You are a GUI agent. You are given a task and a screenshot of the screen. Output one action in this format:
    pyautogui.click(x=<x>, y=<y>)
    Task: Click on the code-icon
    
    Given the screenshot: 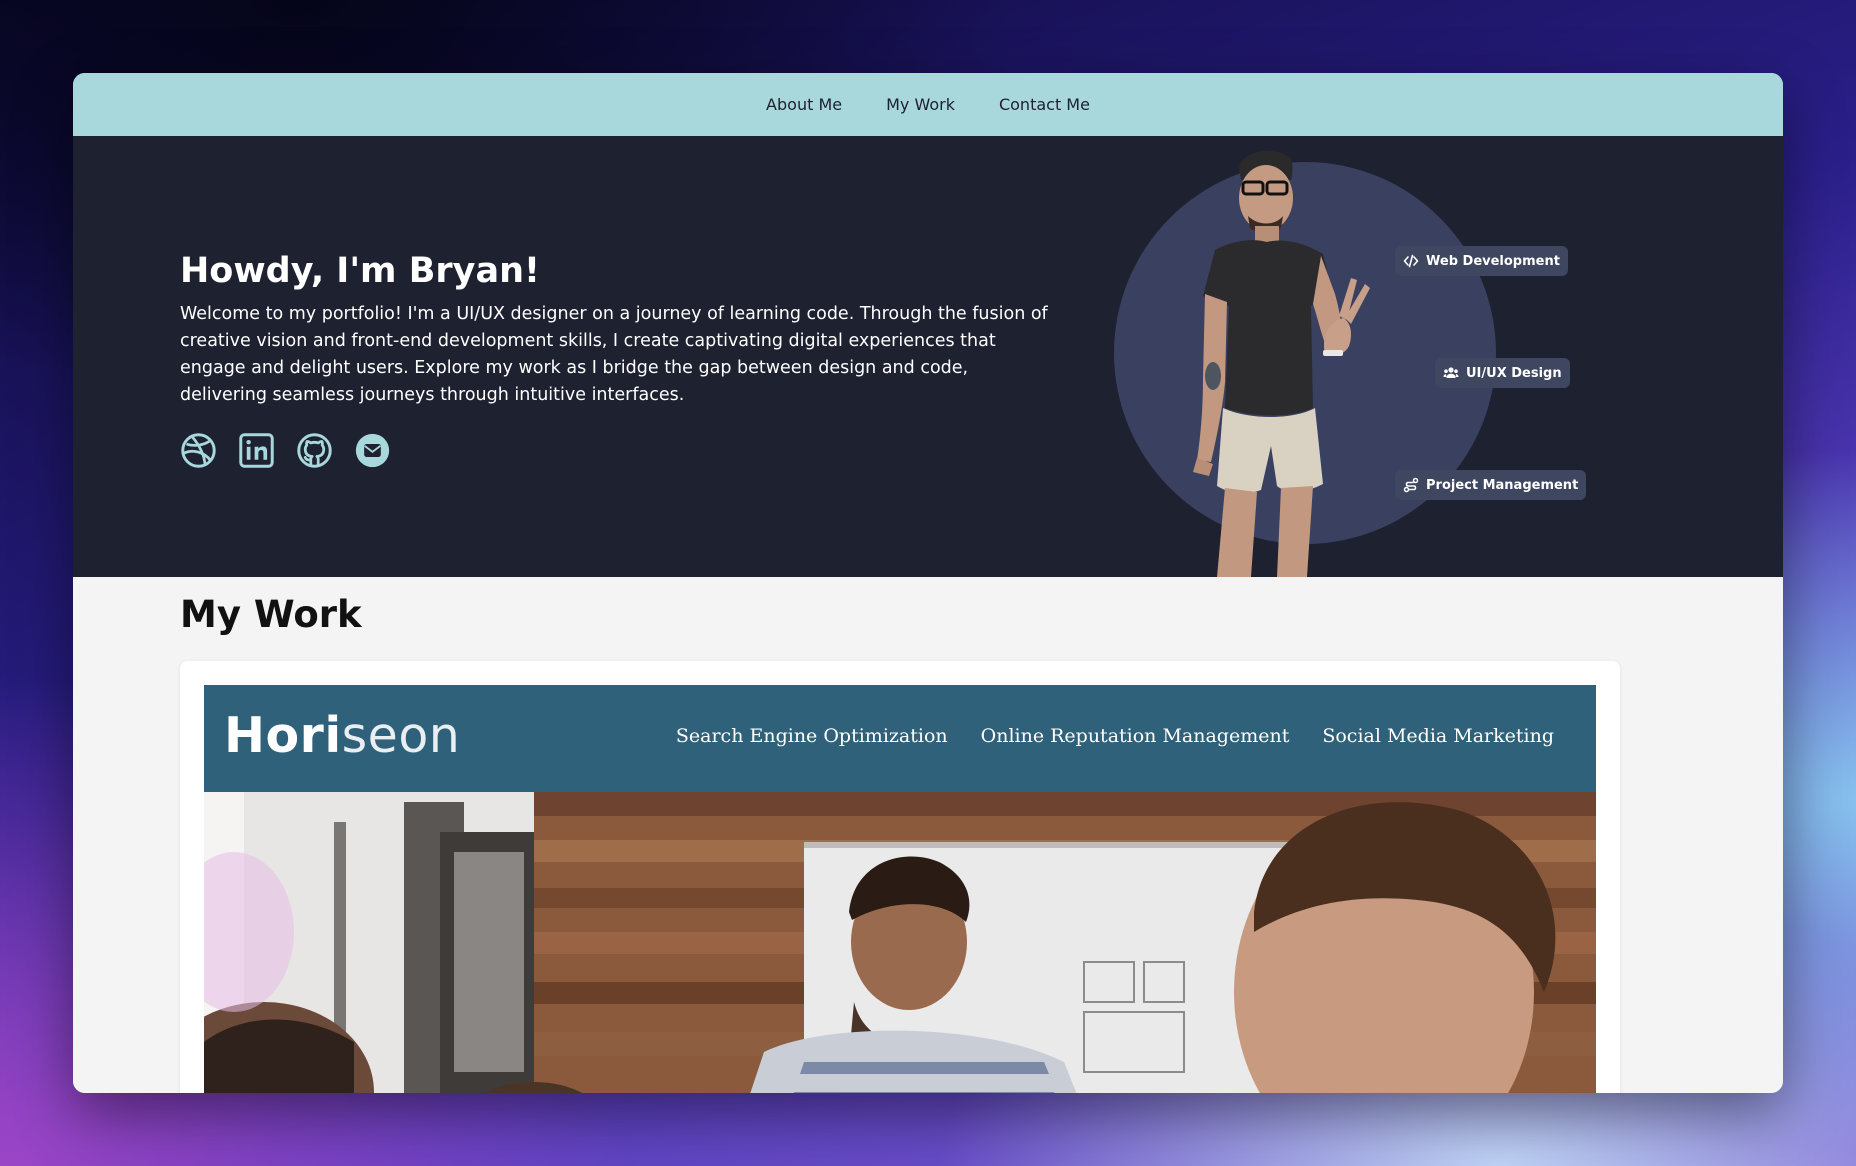 What is the action you would take?
    pyautogui.click(x=1411, y=261)
    